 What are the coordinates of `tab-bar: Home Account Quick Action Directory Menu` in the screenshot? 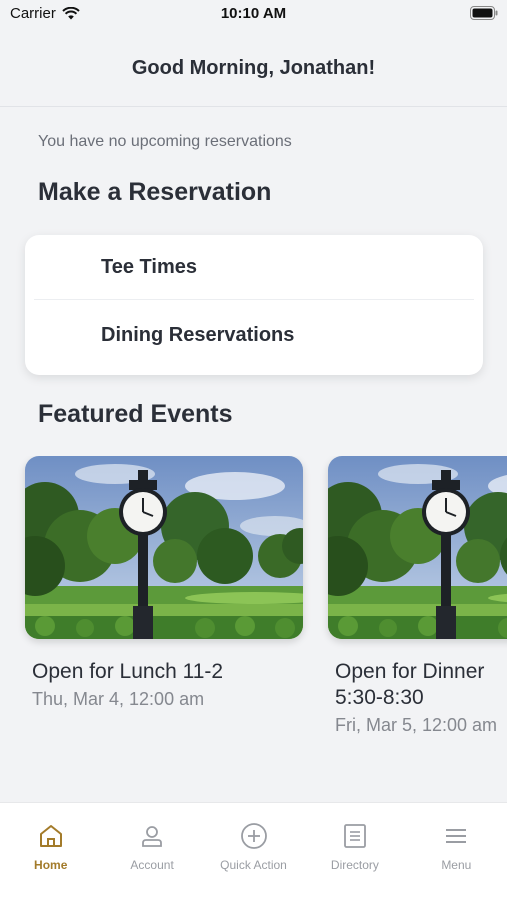 It's located at (253, 851).